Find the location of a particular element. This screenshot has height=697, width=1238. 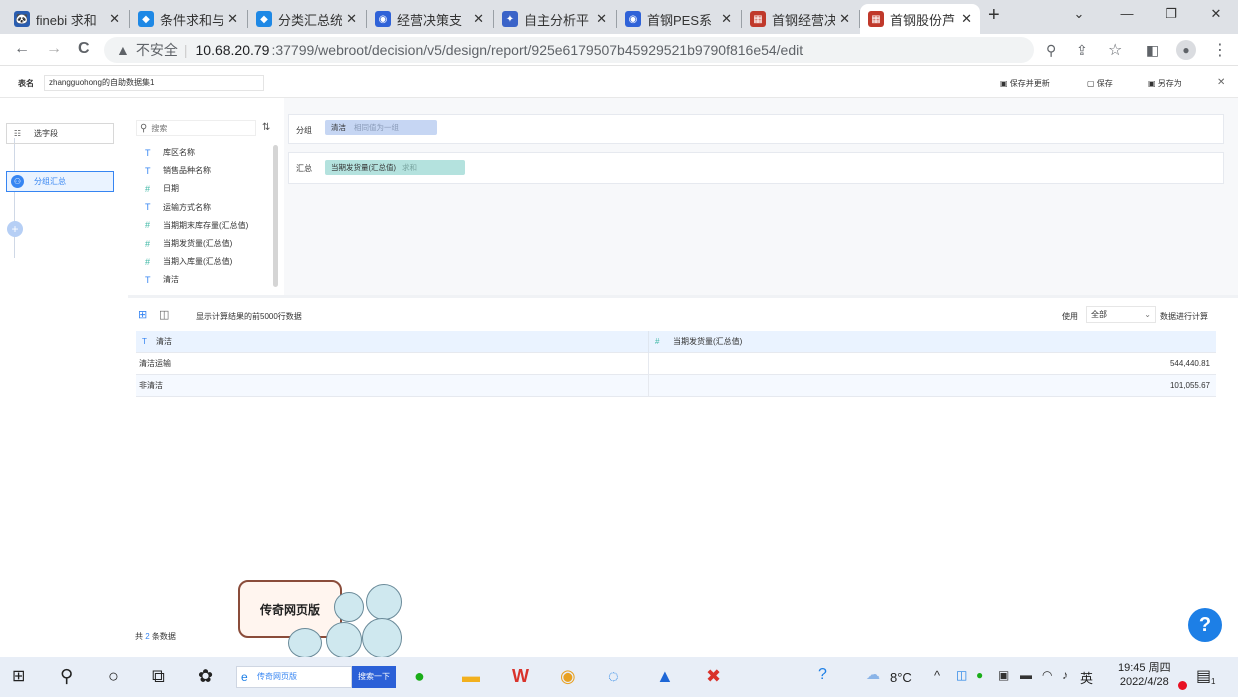

menu-icon: ⋮ is located at coordinates (1220, 50).